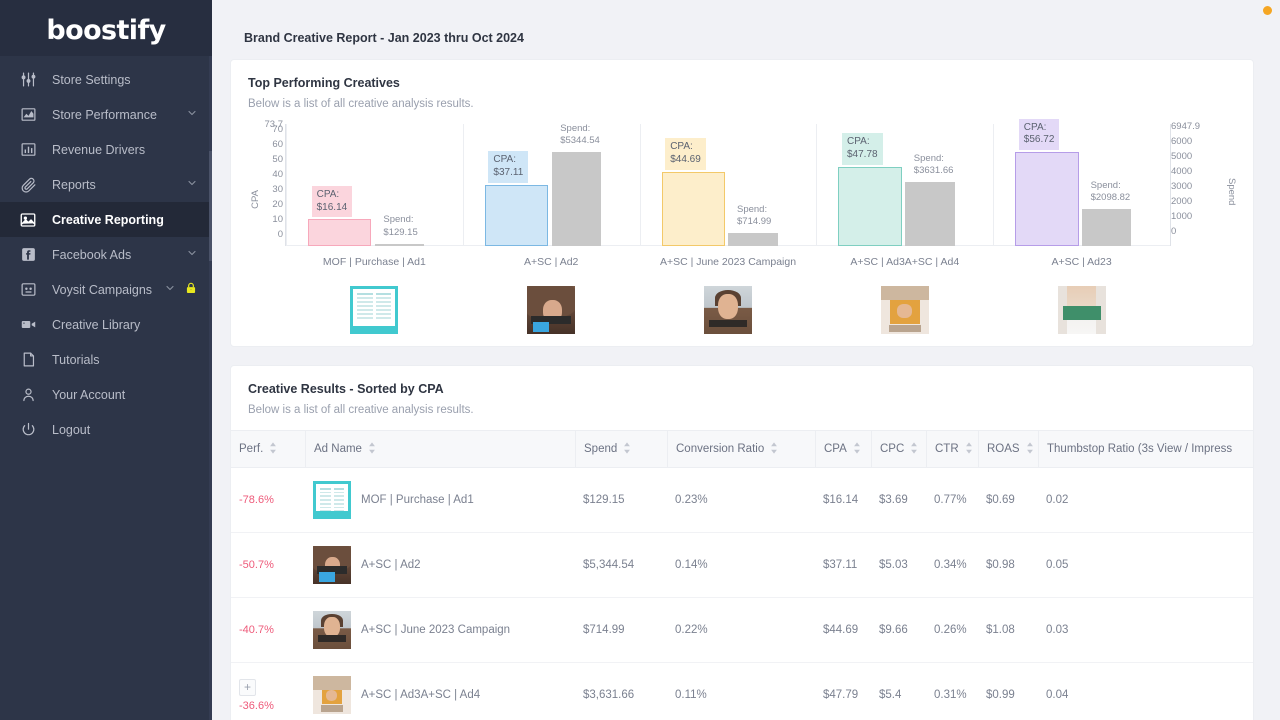  What do you see at coordinates (440, 691) in the screenshot?
I see `cell-ad-name: A+SC | Ad3A+SC | Ad4` at bounding box center [440, 691].